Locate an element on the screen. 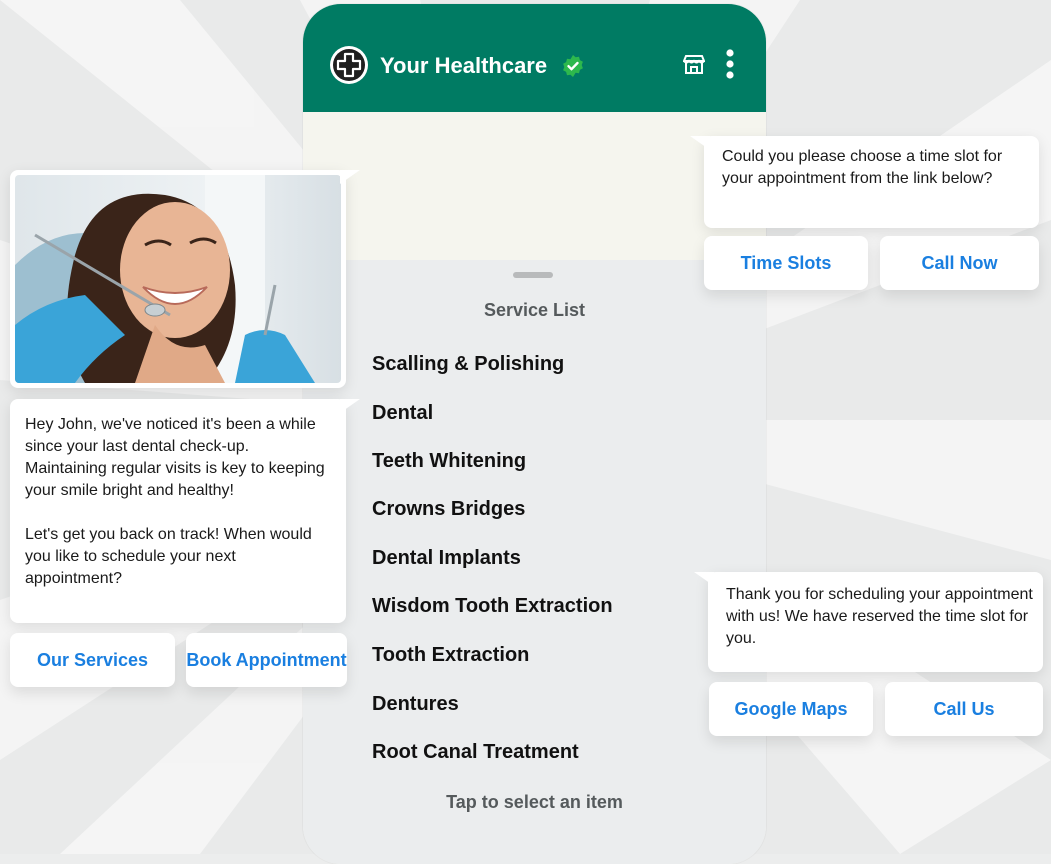  list-item: Dental Implants is located at coordinates (446, 558).